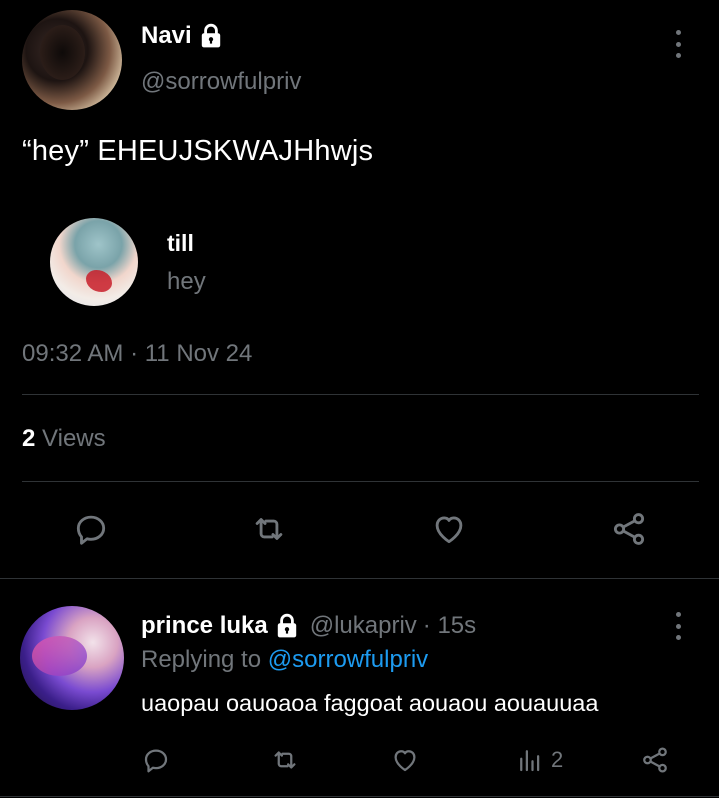  I want to click on views-stat: 2 Views, so click(64, 439).